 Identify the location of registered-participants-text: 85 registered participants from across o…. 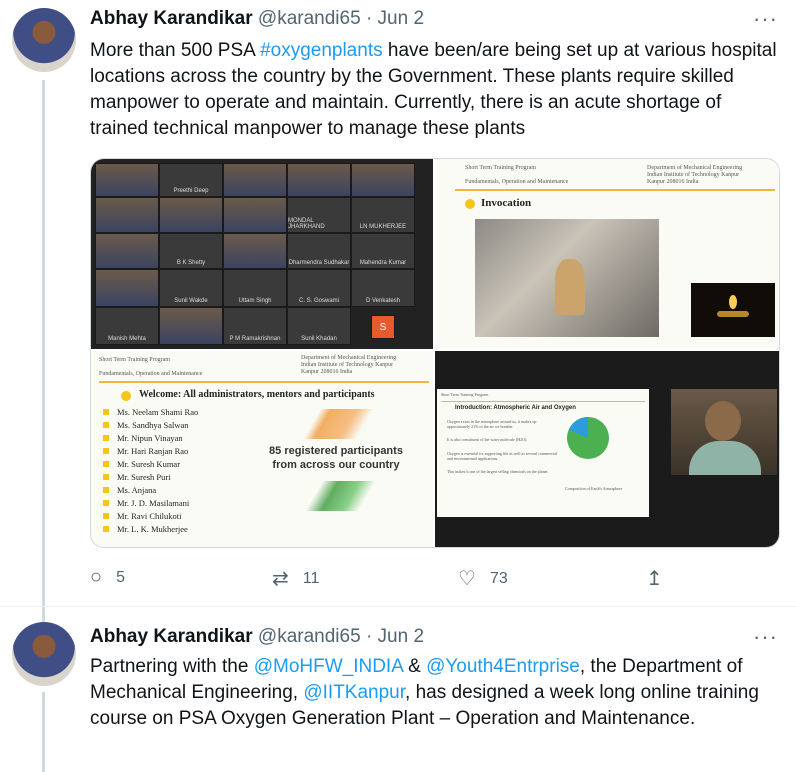
(336, 458).